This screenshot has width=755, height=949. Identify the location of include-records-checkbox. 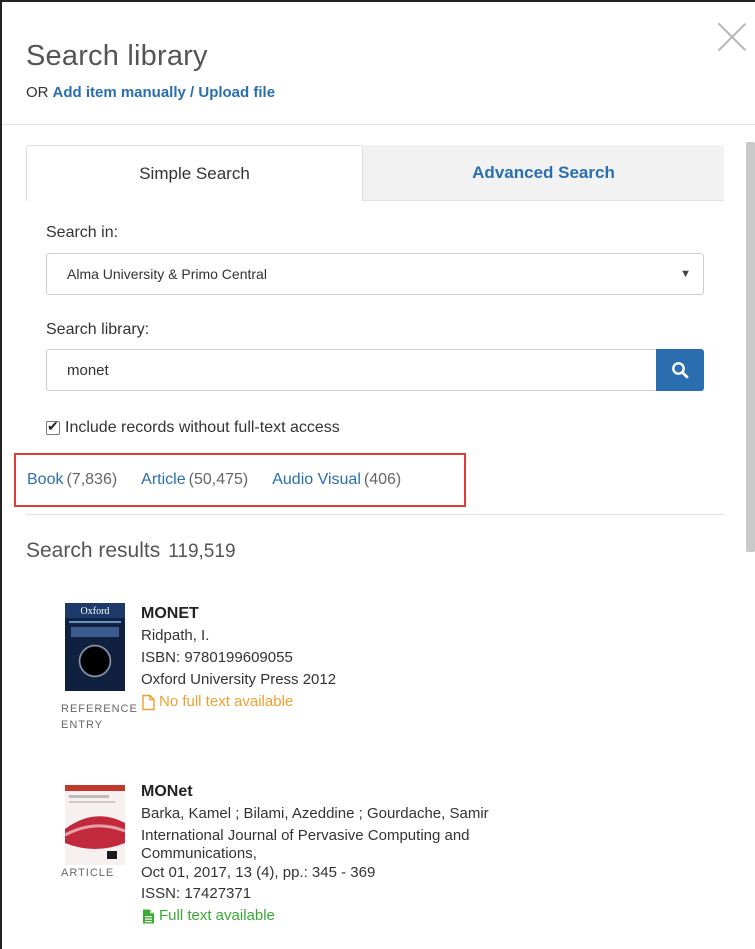
(53, 426).